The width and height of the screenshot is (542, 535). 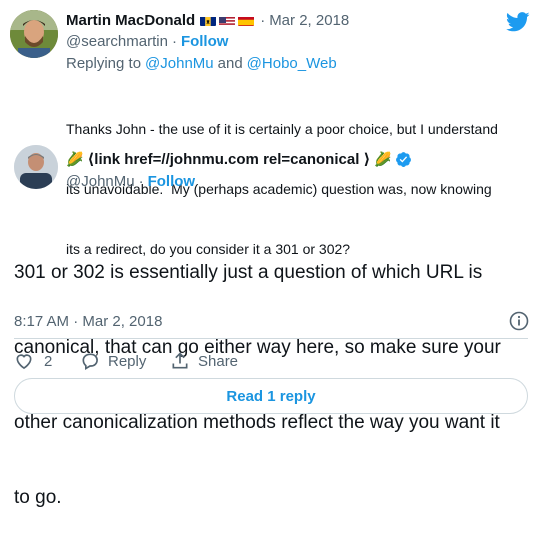 I want to click on barbados-flag-icon, so click(x=208, y=20).